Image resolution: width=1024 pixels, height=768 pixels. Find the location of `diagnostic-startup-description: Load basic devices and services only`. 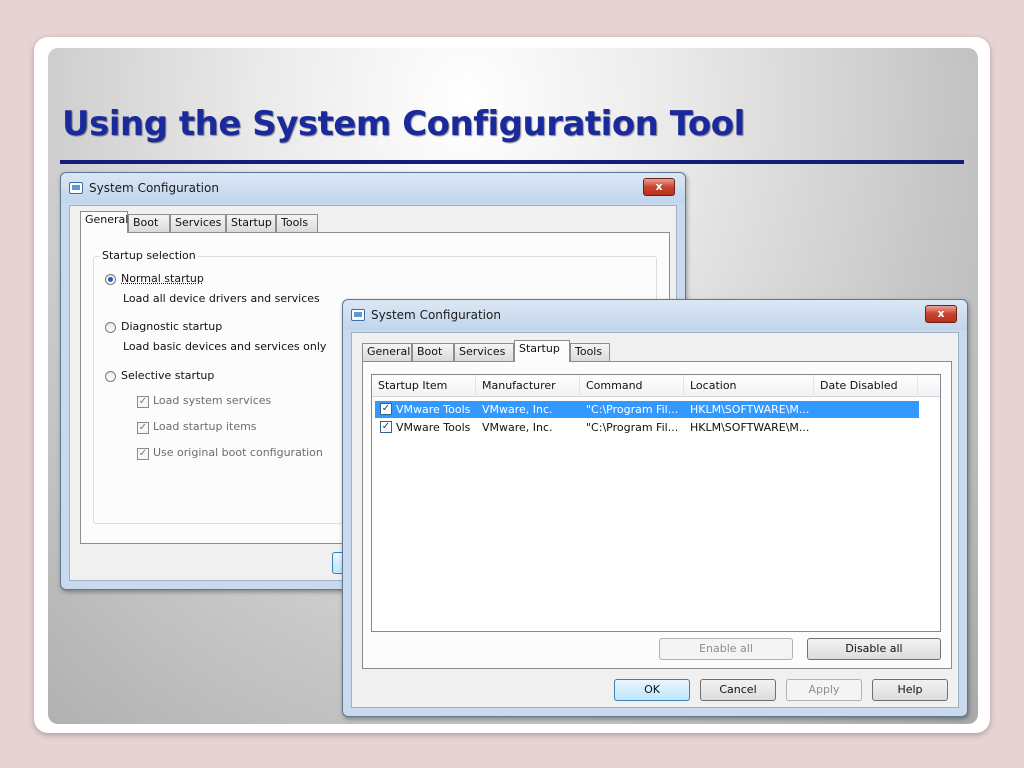

diagnostic-startup-description: Load basic devices and services only is located at coordinates (225, 346).